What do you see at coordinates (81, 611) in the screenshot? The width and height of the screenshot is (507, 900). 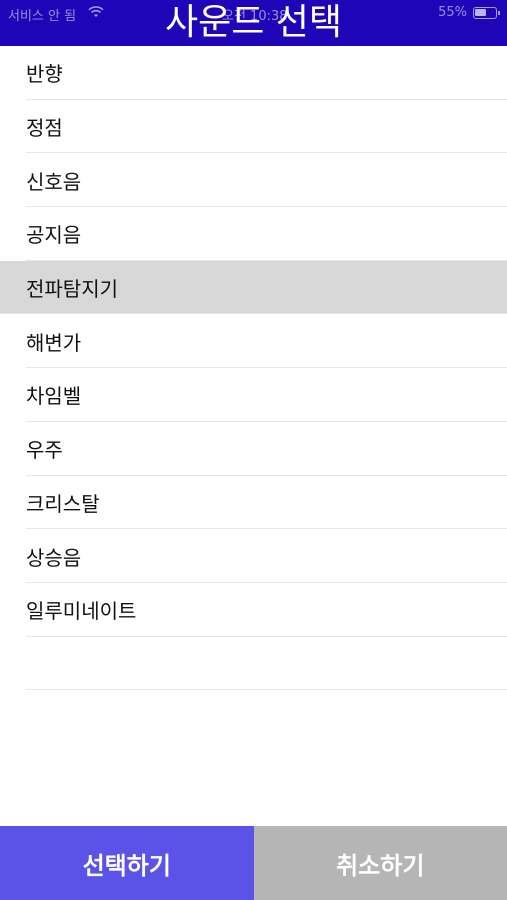 I see `sound-list-item-label: 일루미네이트` at bounding box center [81, 611].